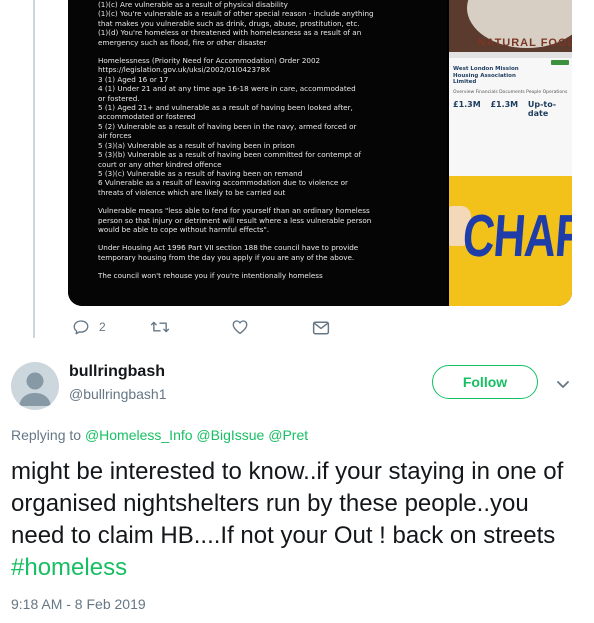 This screenshot has height=623, width=594. Describe the element at coordinates (69, 567) in the screenshot. I see `hashtag-link: #homeless` at that location.